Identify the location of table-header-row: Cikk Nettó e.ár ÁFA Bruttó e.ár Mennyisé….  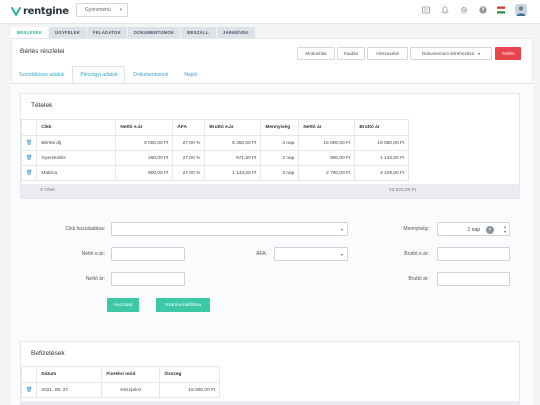
(215, 127).